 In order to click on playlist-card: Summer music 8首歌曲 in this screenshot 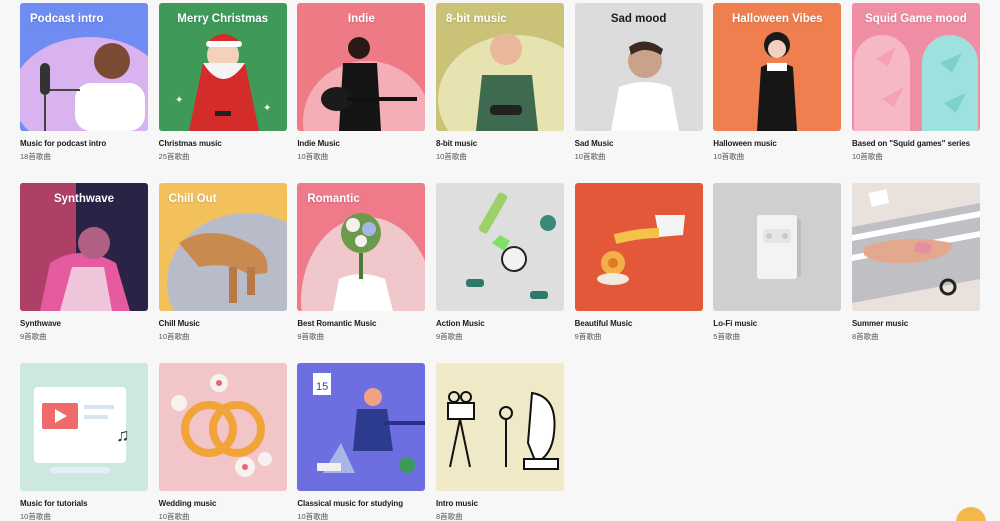, I will do `click(915, 273)`.